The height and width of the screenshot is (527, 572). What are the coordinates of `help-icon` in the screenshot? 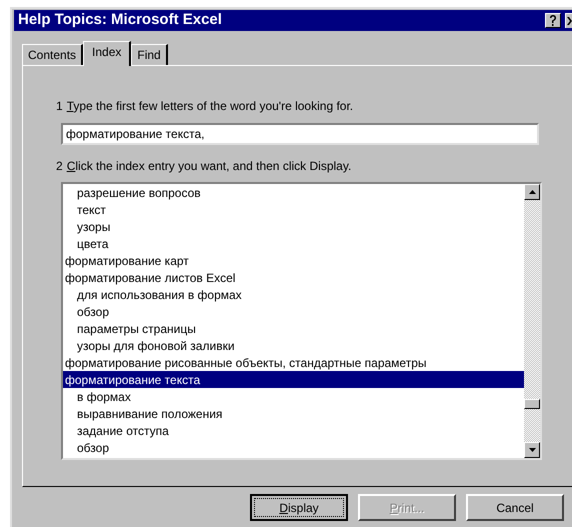 It's located at (553, 20).